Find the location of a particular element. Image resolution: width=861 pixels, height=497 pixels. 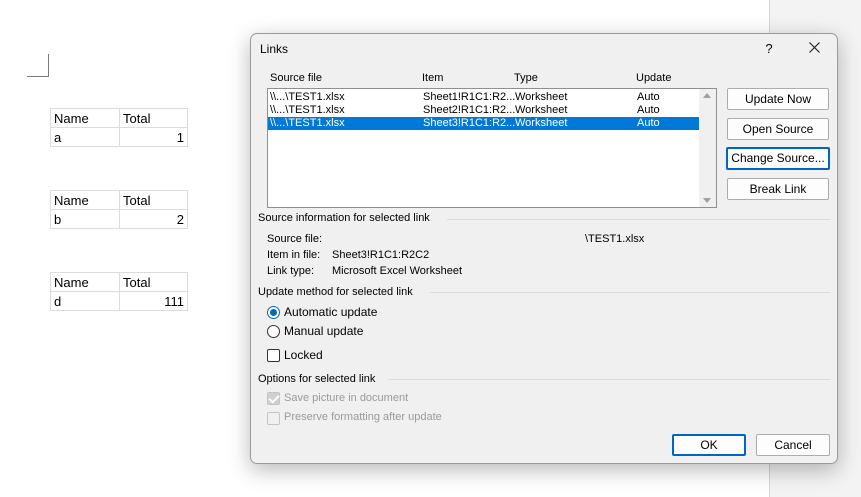

save-picture-label: Save picture in document is located at coordinates (346, 398).